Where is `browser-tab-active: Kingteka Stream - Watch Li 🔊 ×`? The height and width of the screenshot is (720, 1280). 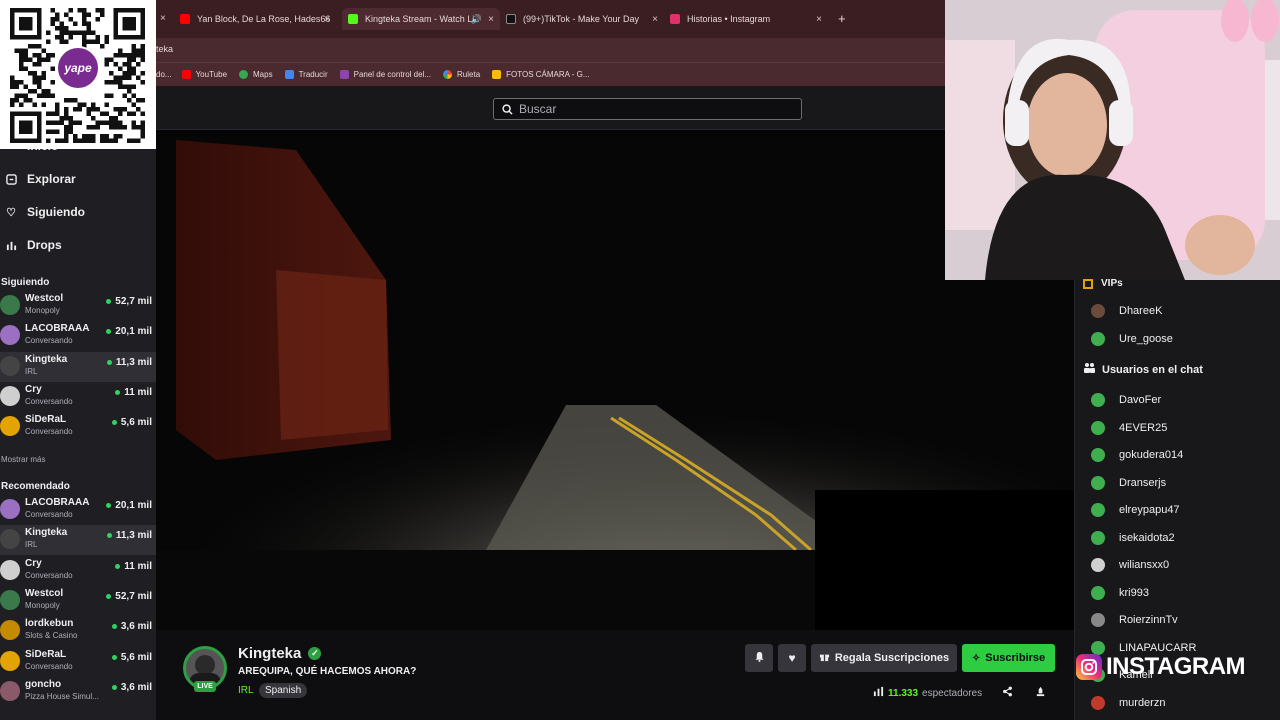 browser-tab-active: Kingteka Stream - Watch Li 🔊 × is located at coordinates (421, 19).